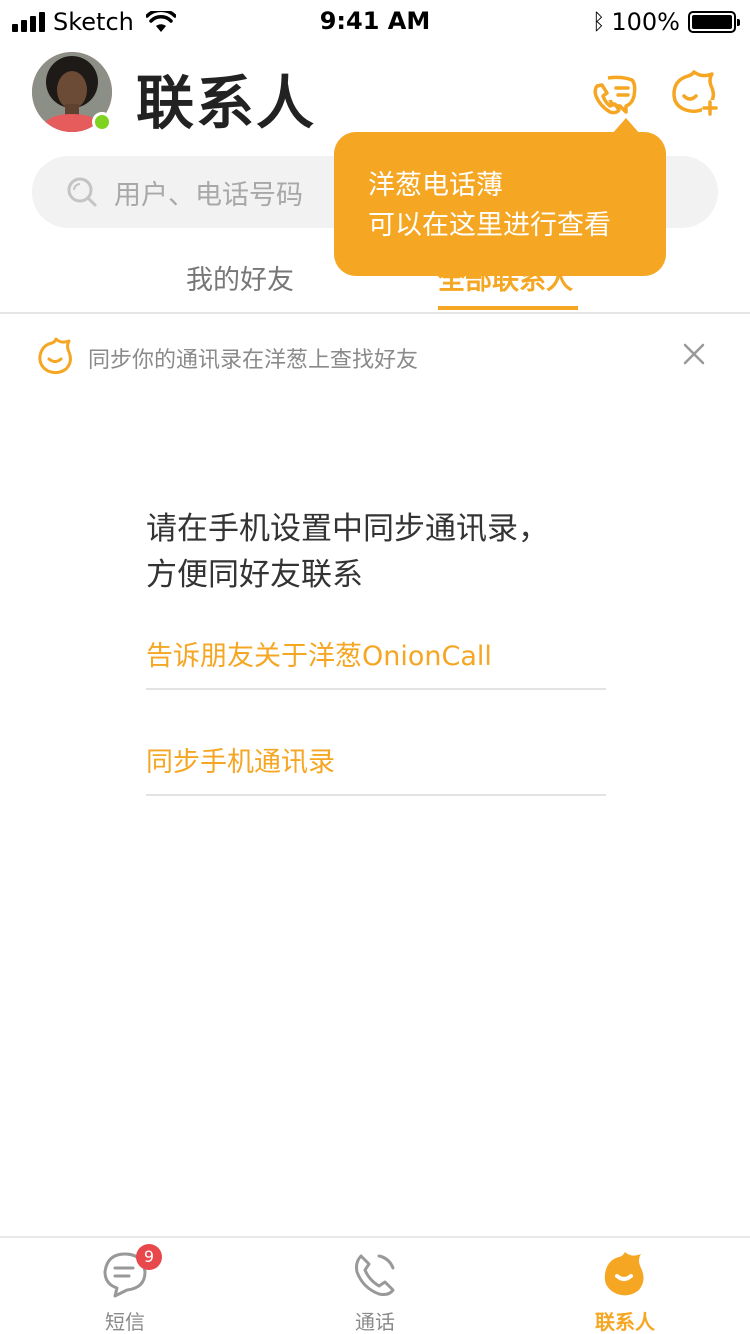  What do you see at coordinates (489, 225) in the screenshot?
I see `tooltip-line-2: 可以在这里进行查看` at bounding box center [489, 225].